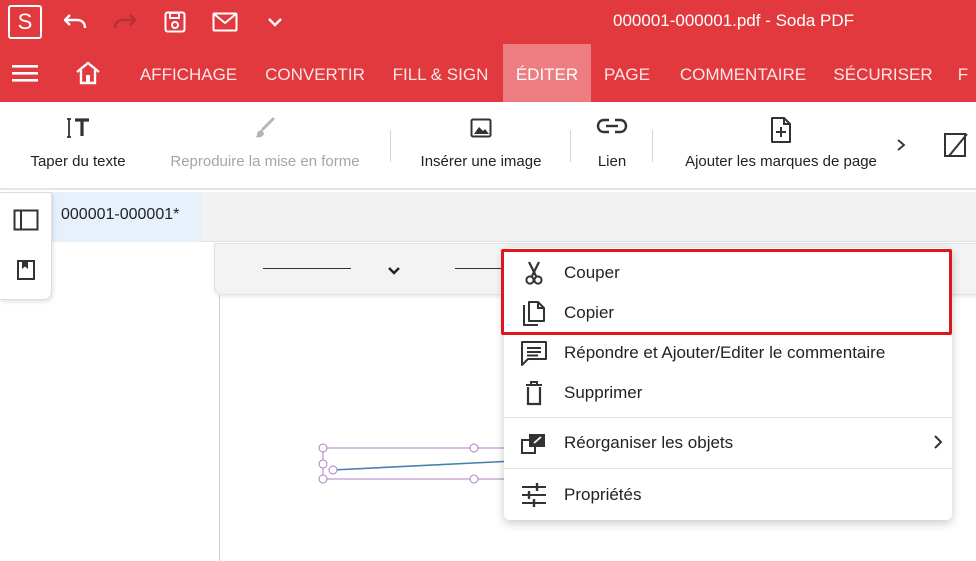 Image resolution: width=976 pixels, height=561 pixels. Describe the element at coordinates (481, 161) in the screenshot. I see `insert-image-label: Insérer une image` at that location.